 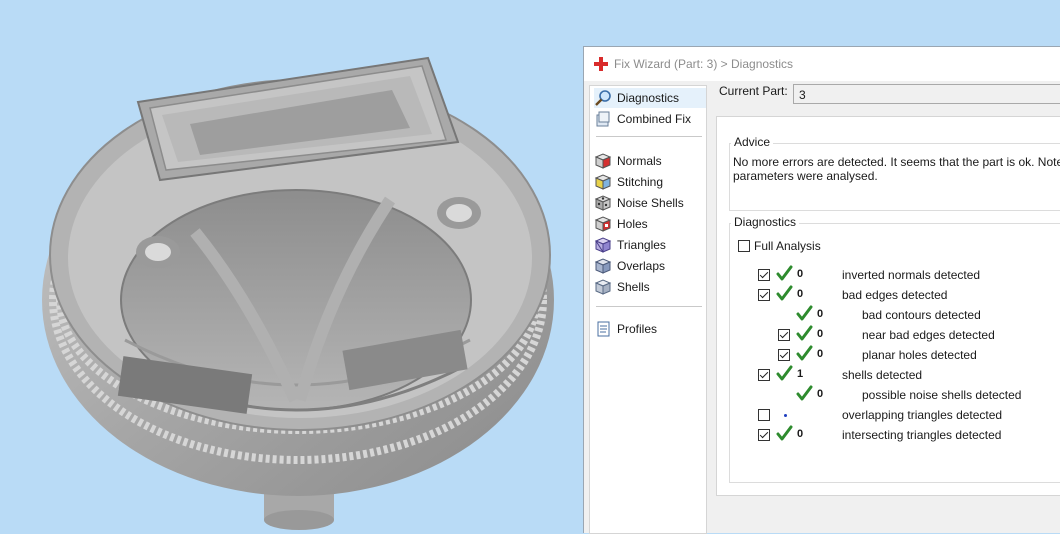 I want to click on planar-holes-label: planar holes detected, so click(x=919, y=355).